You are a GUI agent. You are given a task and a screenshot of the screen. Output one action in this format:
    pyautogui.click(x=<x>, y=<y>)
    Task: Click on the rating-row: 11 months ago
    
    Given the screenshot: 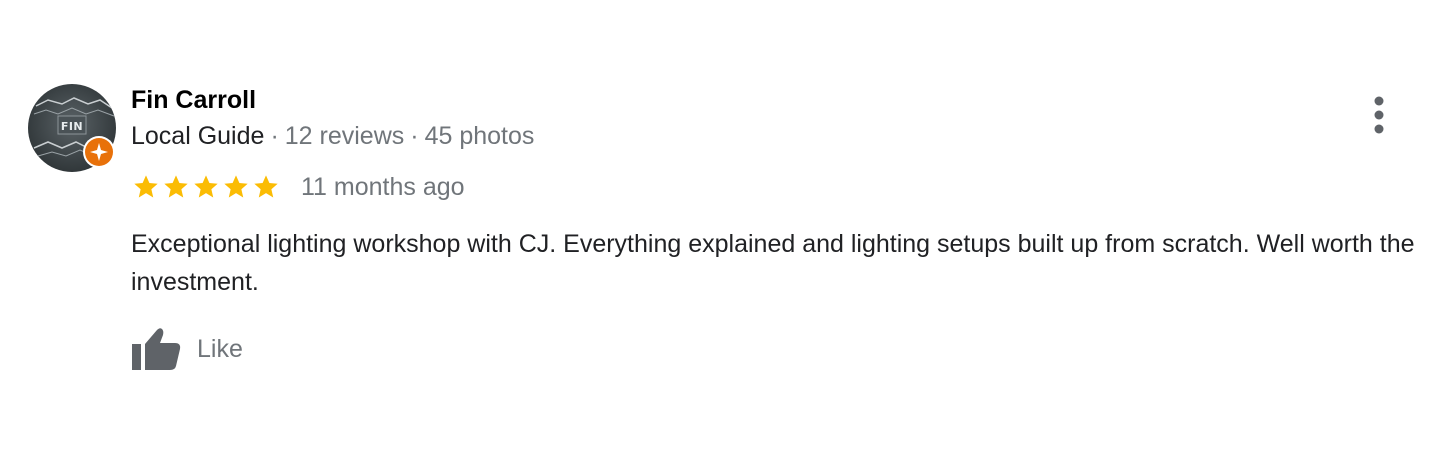 What is the action you would take?
    pyautogui.click(x=298, y=187)
    